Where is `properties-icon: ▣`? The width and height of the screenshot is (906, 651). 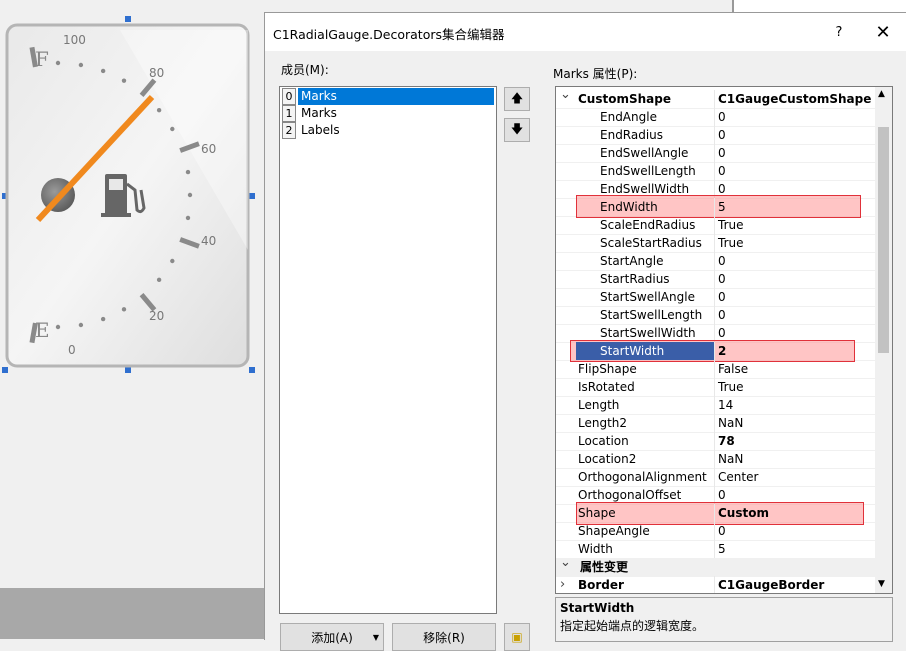 properties-icon: ▣ is located at coordinates (517, 637).